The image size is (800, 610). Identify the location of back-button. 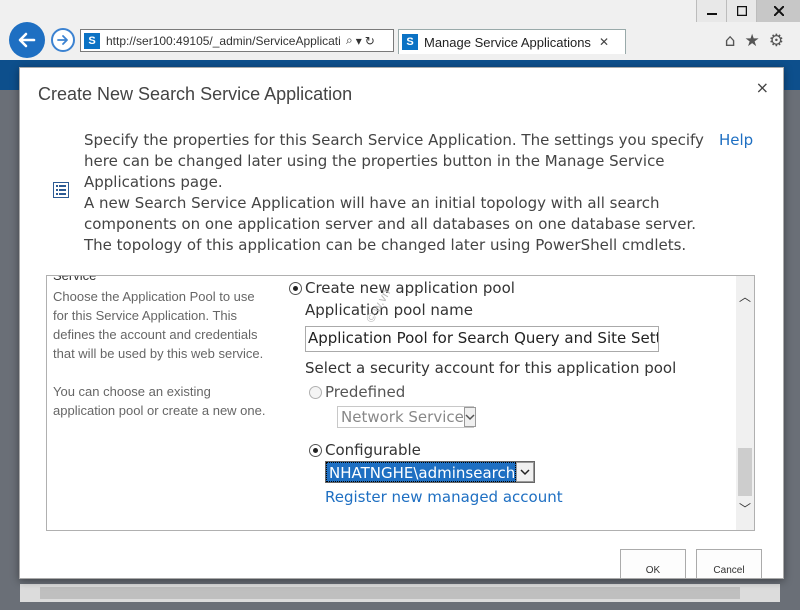
(27, 40).